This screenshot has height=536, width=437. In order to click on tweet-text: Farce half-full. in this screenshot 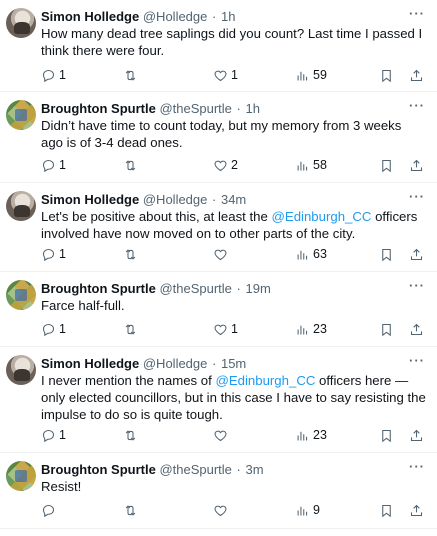, I will do `click(233, 305)`.